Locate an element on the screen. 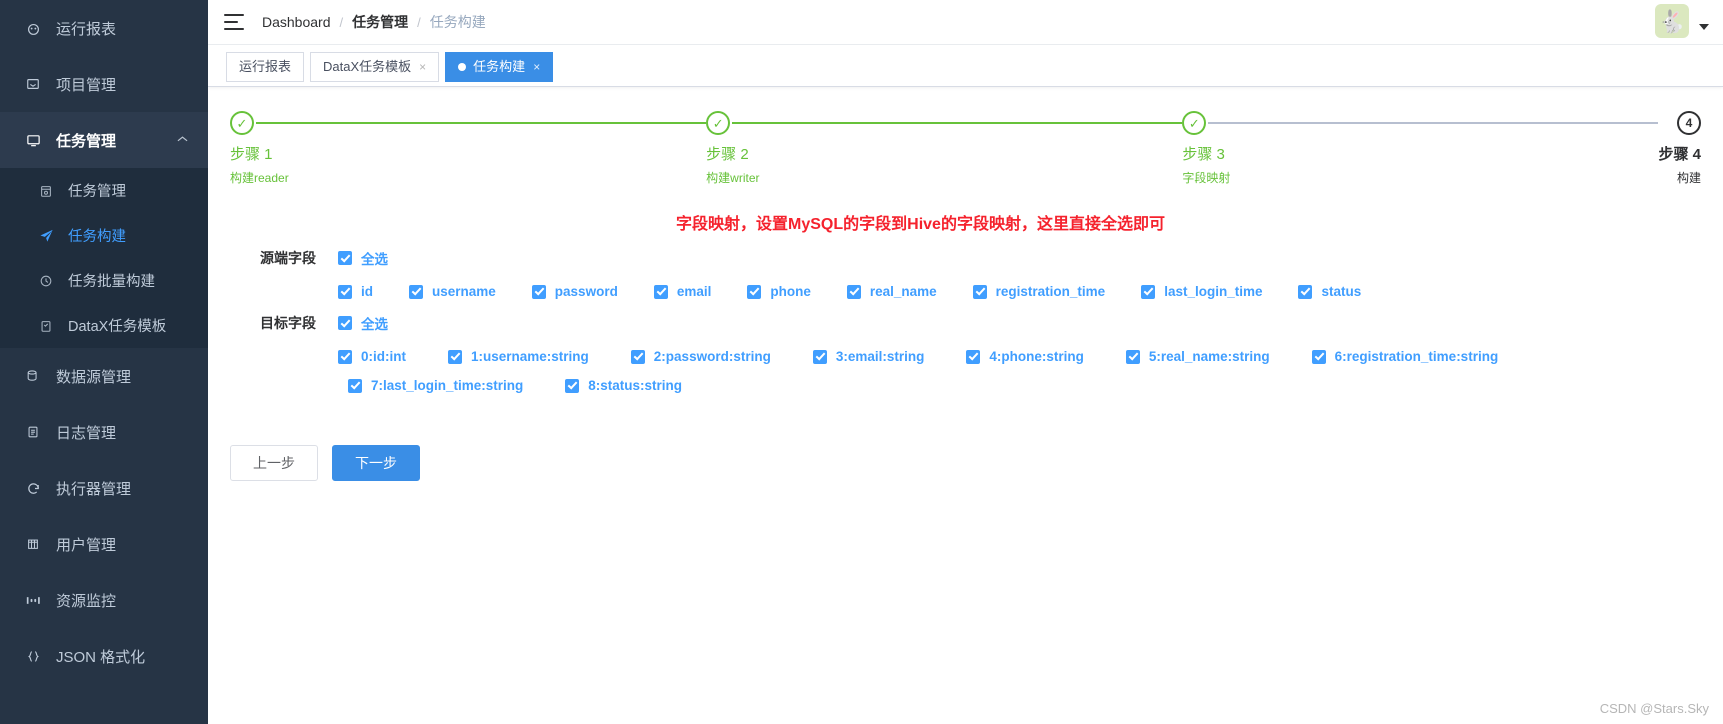  target-fields-header: 目标字段 全选 is located at coordinates (965, 323).